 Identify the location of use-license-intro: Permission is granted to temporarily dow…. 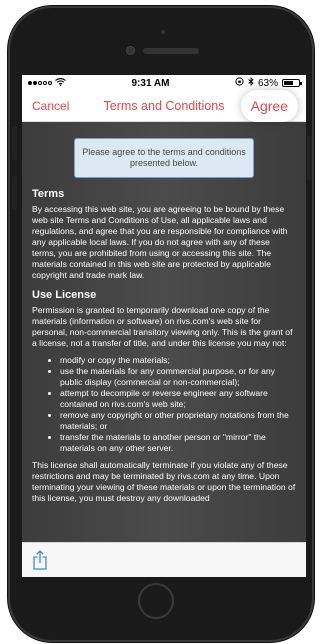
(162, 326).